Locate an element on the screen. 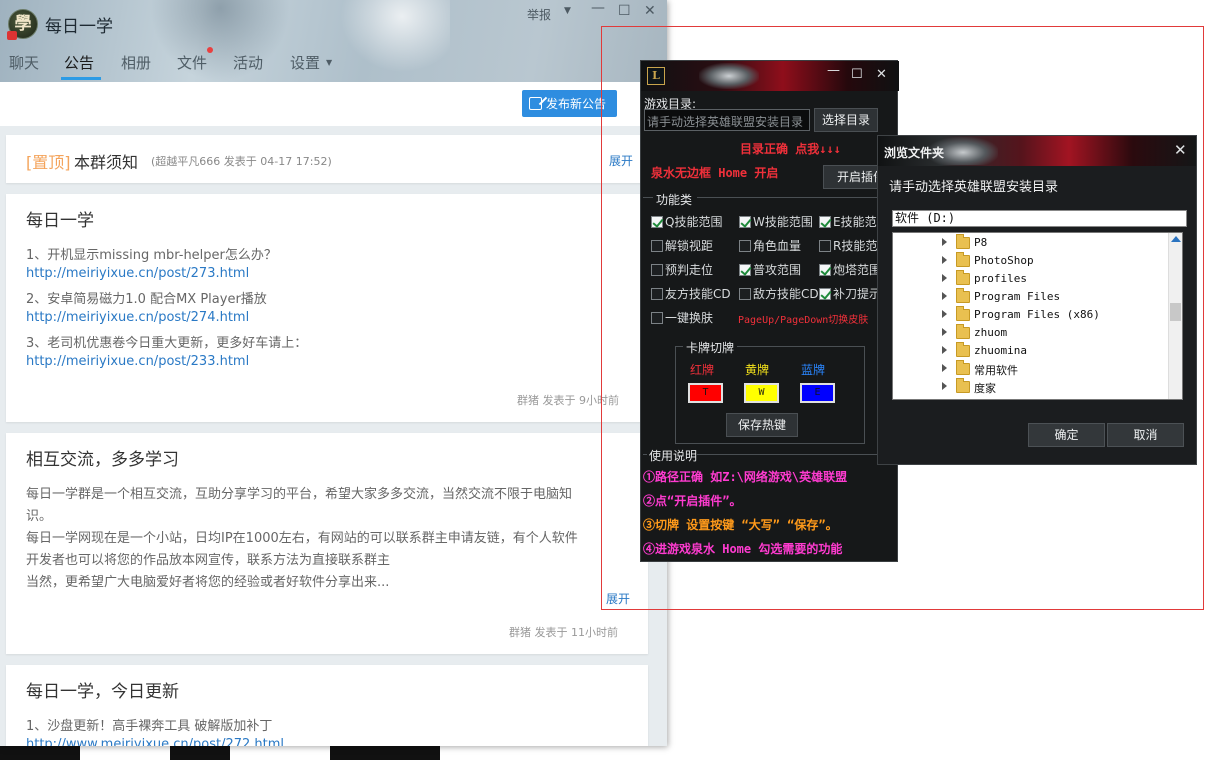  card-group-label: 卡牌切牌 is located at coordinates (710, 347).